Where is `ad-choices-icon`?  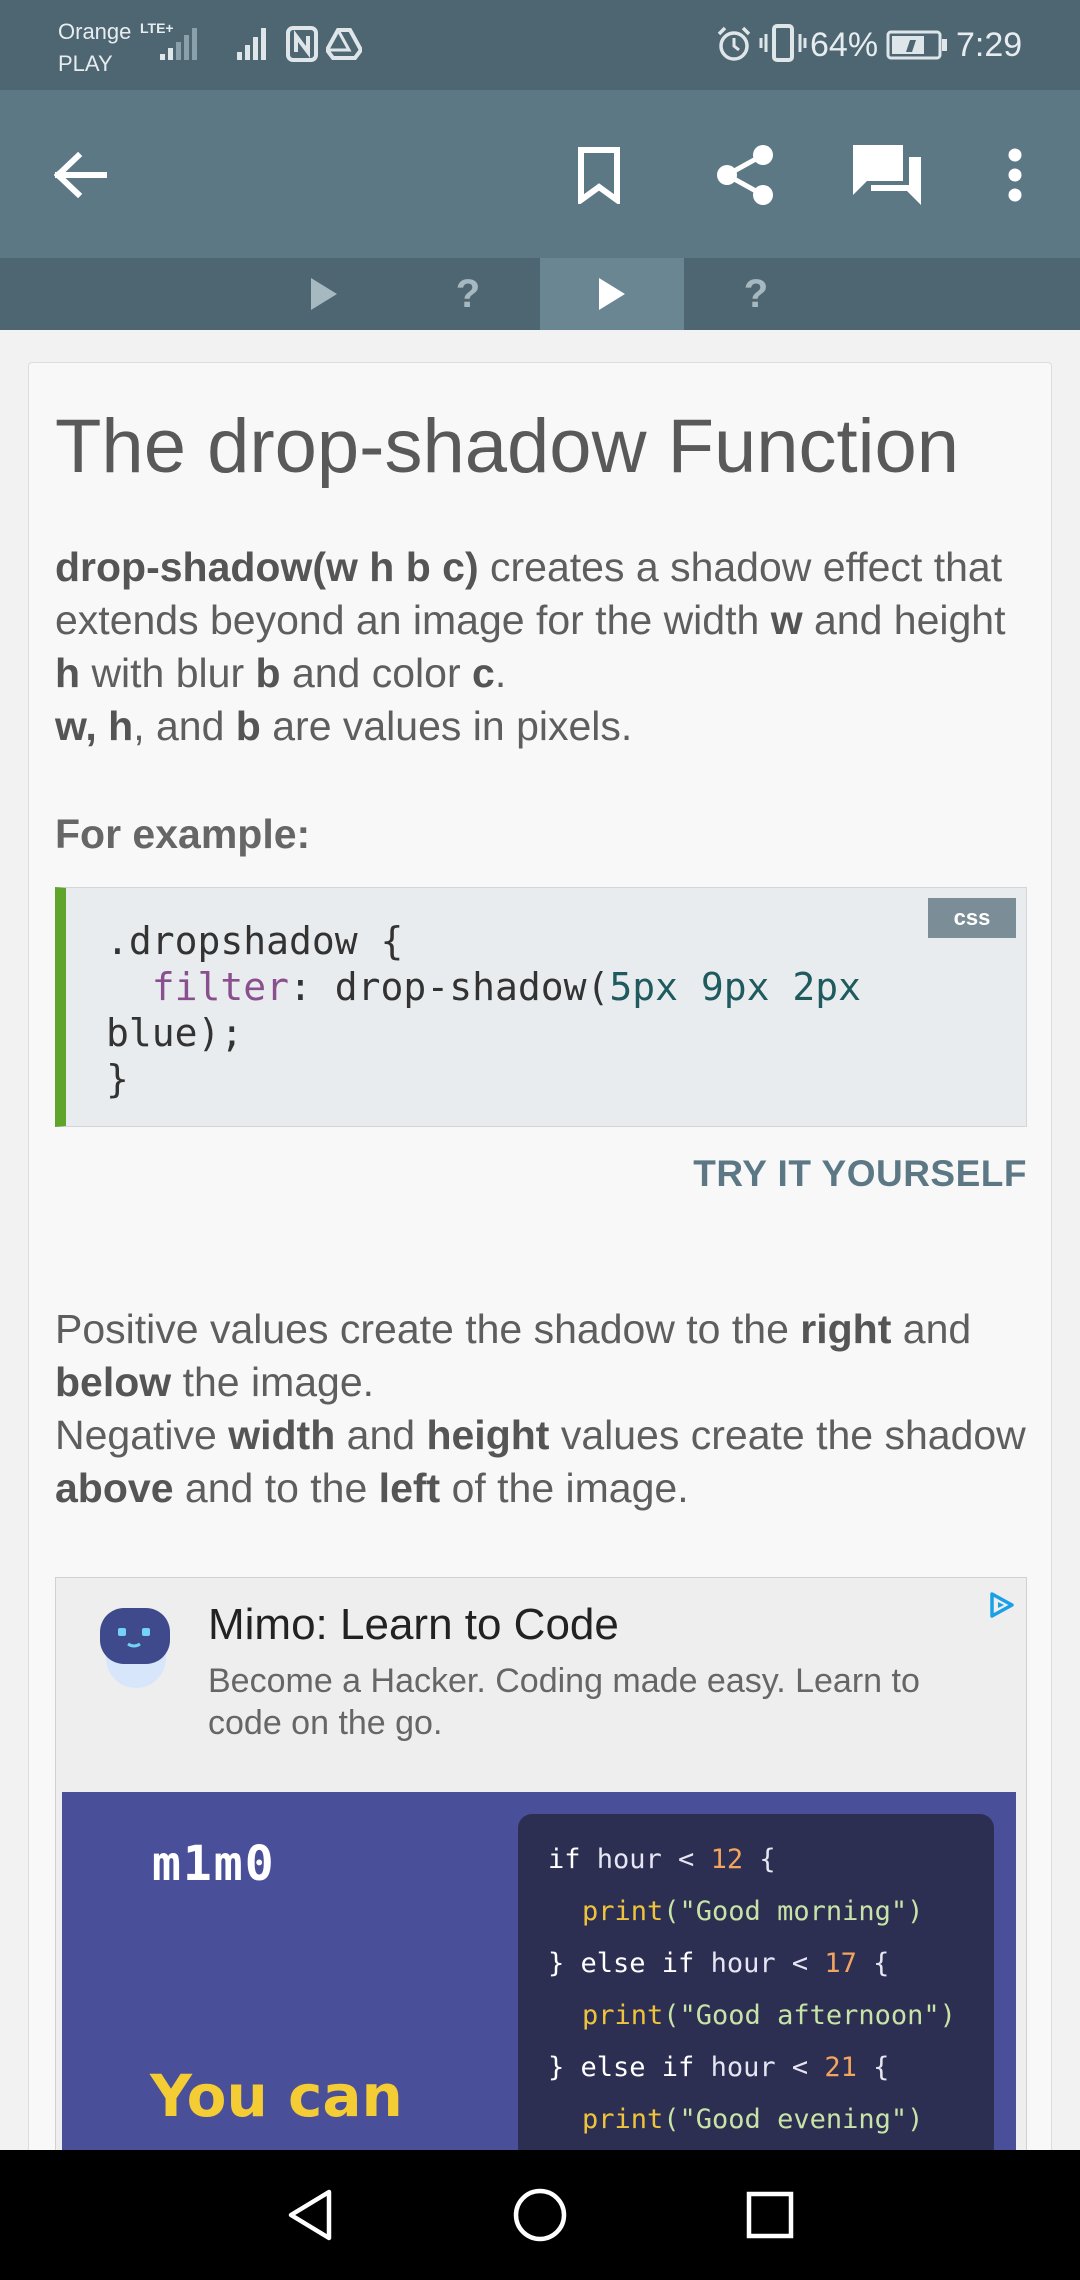 ad-choices-icon is located at coordinates (1001, 1605).